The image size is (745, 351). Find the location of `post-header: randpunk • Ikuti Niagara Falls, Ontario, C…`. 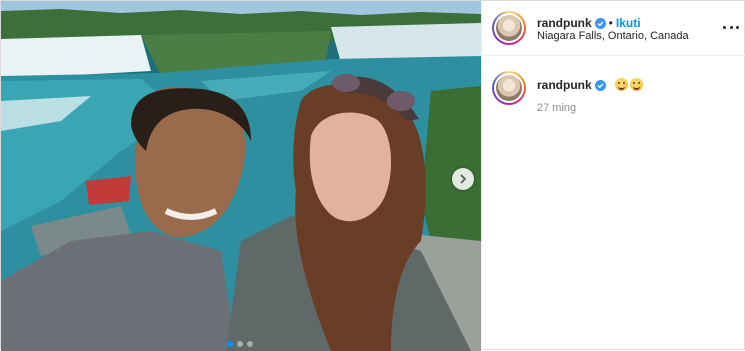

post-header: randpunk • Ikuti Niagara Falls, Ontario, C… is located at coordinates (613, 28).